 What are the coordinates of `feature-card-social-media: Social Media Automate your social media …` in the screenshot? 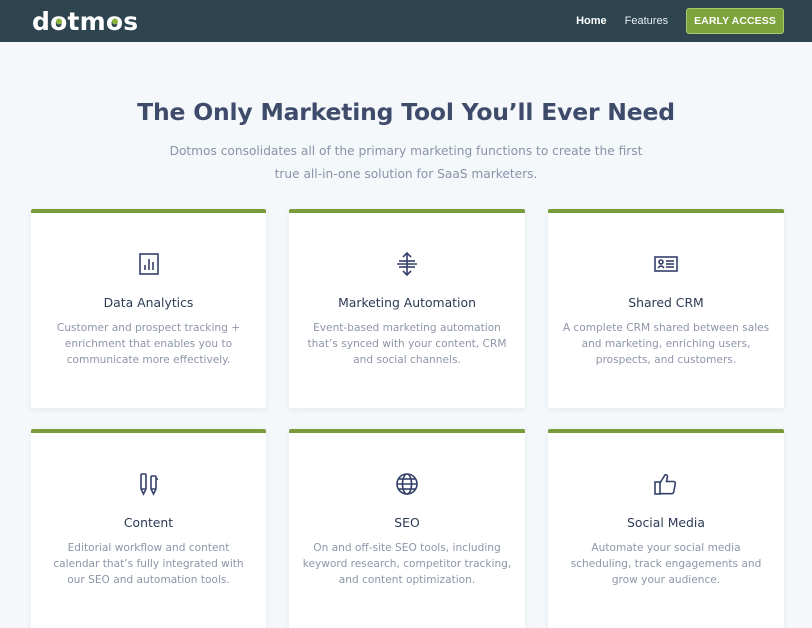 It's located at (666, 528).